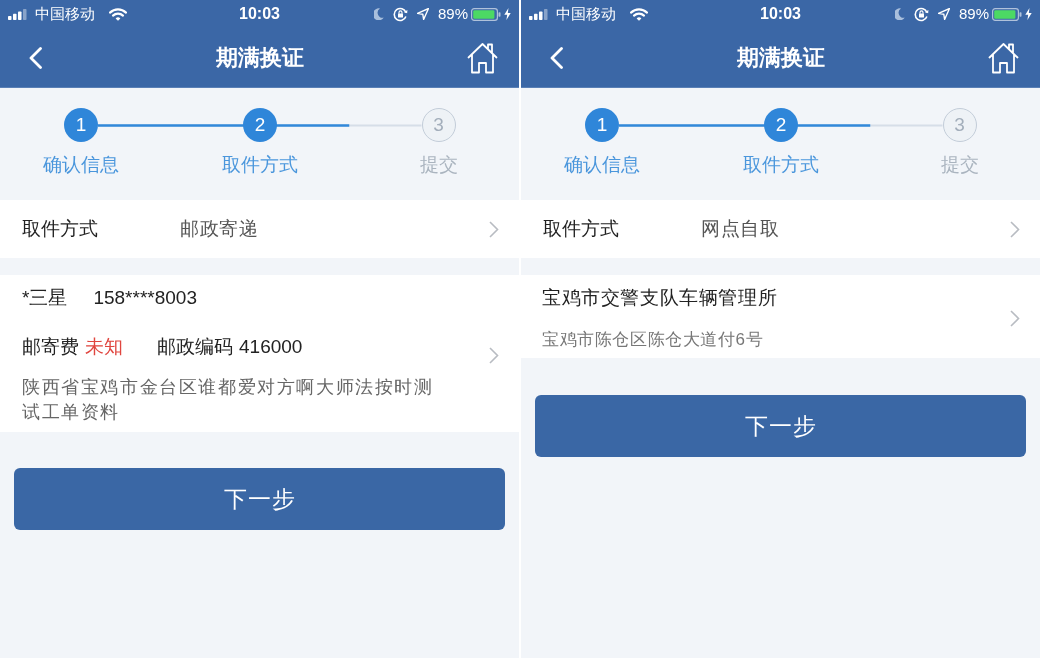  What do you see at coordinates (259, 229) in the screenshot?
I see `pickup-method-row: 取件方式 邮政寄递` at bounding box center [259, 229].